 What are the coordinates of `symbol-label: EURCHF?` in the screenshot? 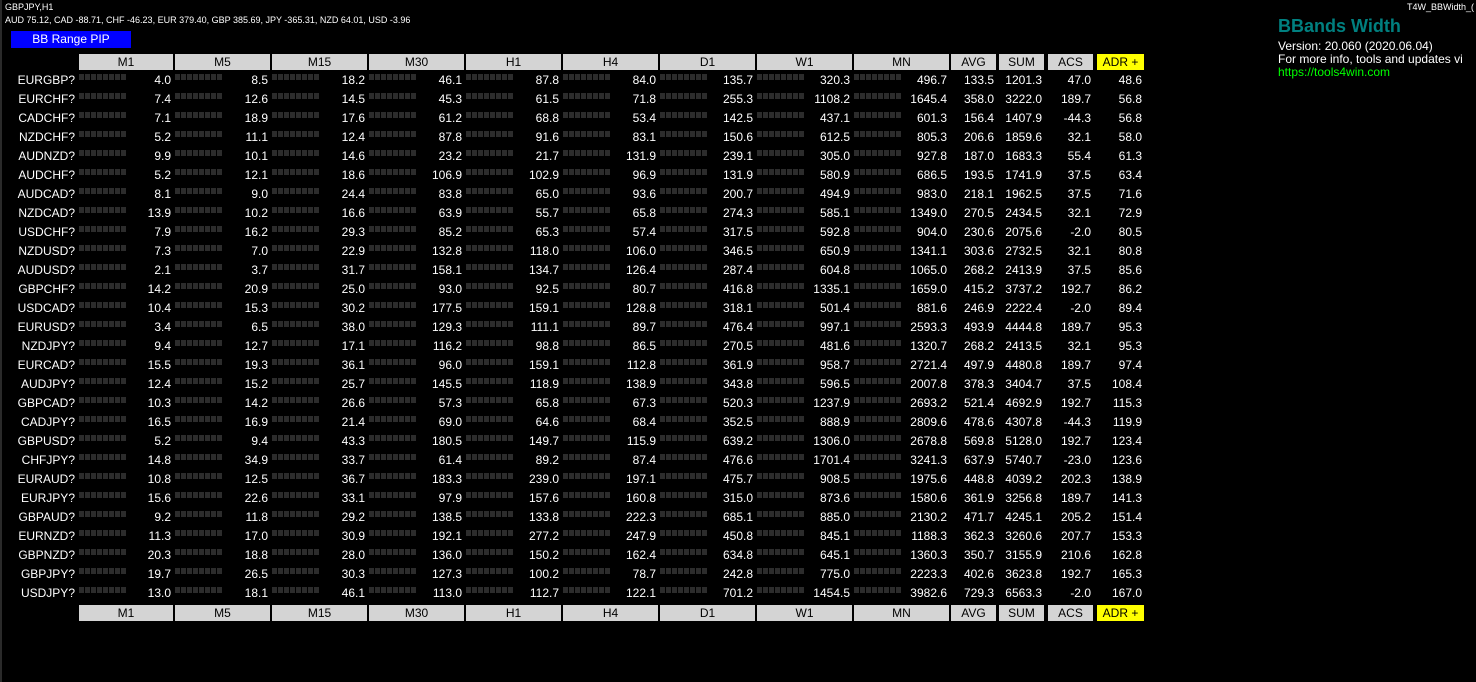 It's located at (37, 99).